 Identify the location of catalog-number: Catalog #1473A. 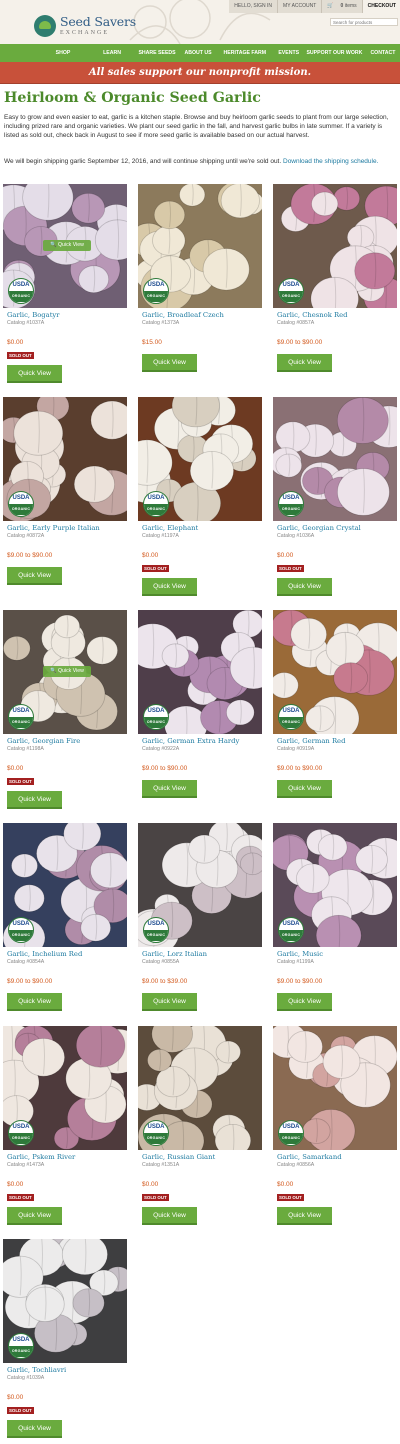
(26, 1165).